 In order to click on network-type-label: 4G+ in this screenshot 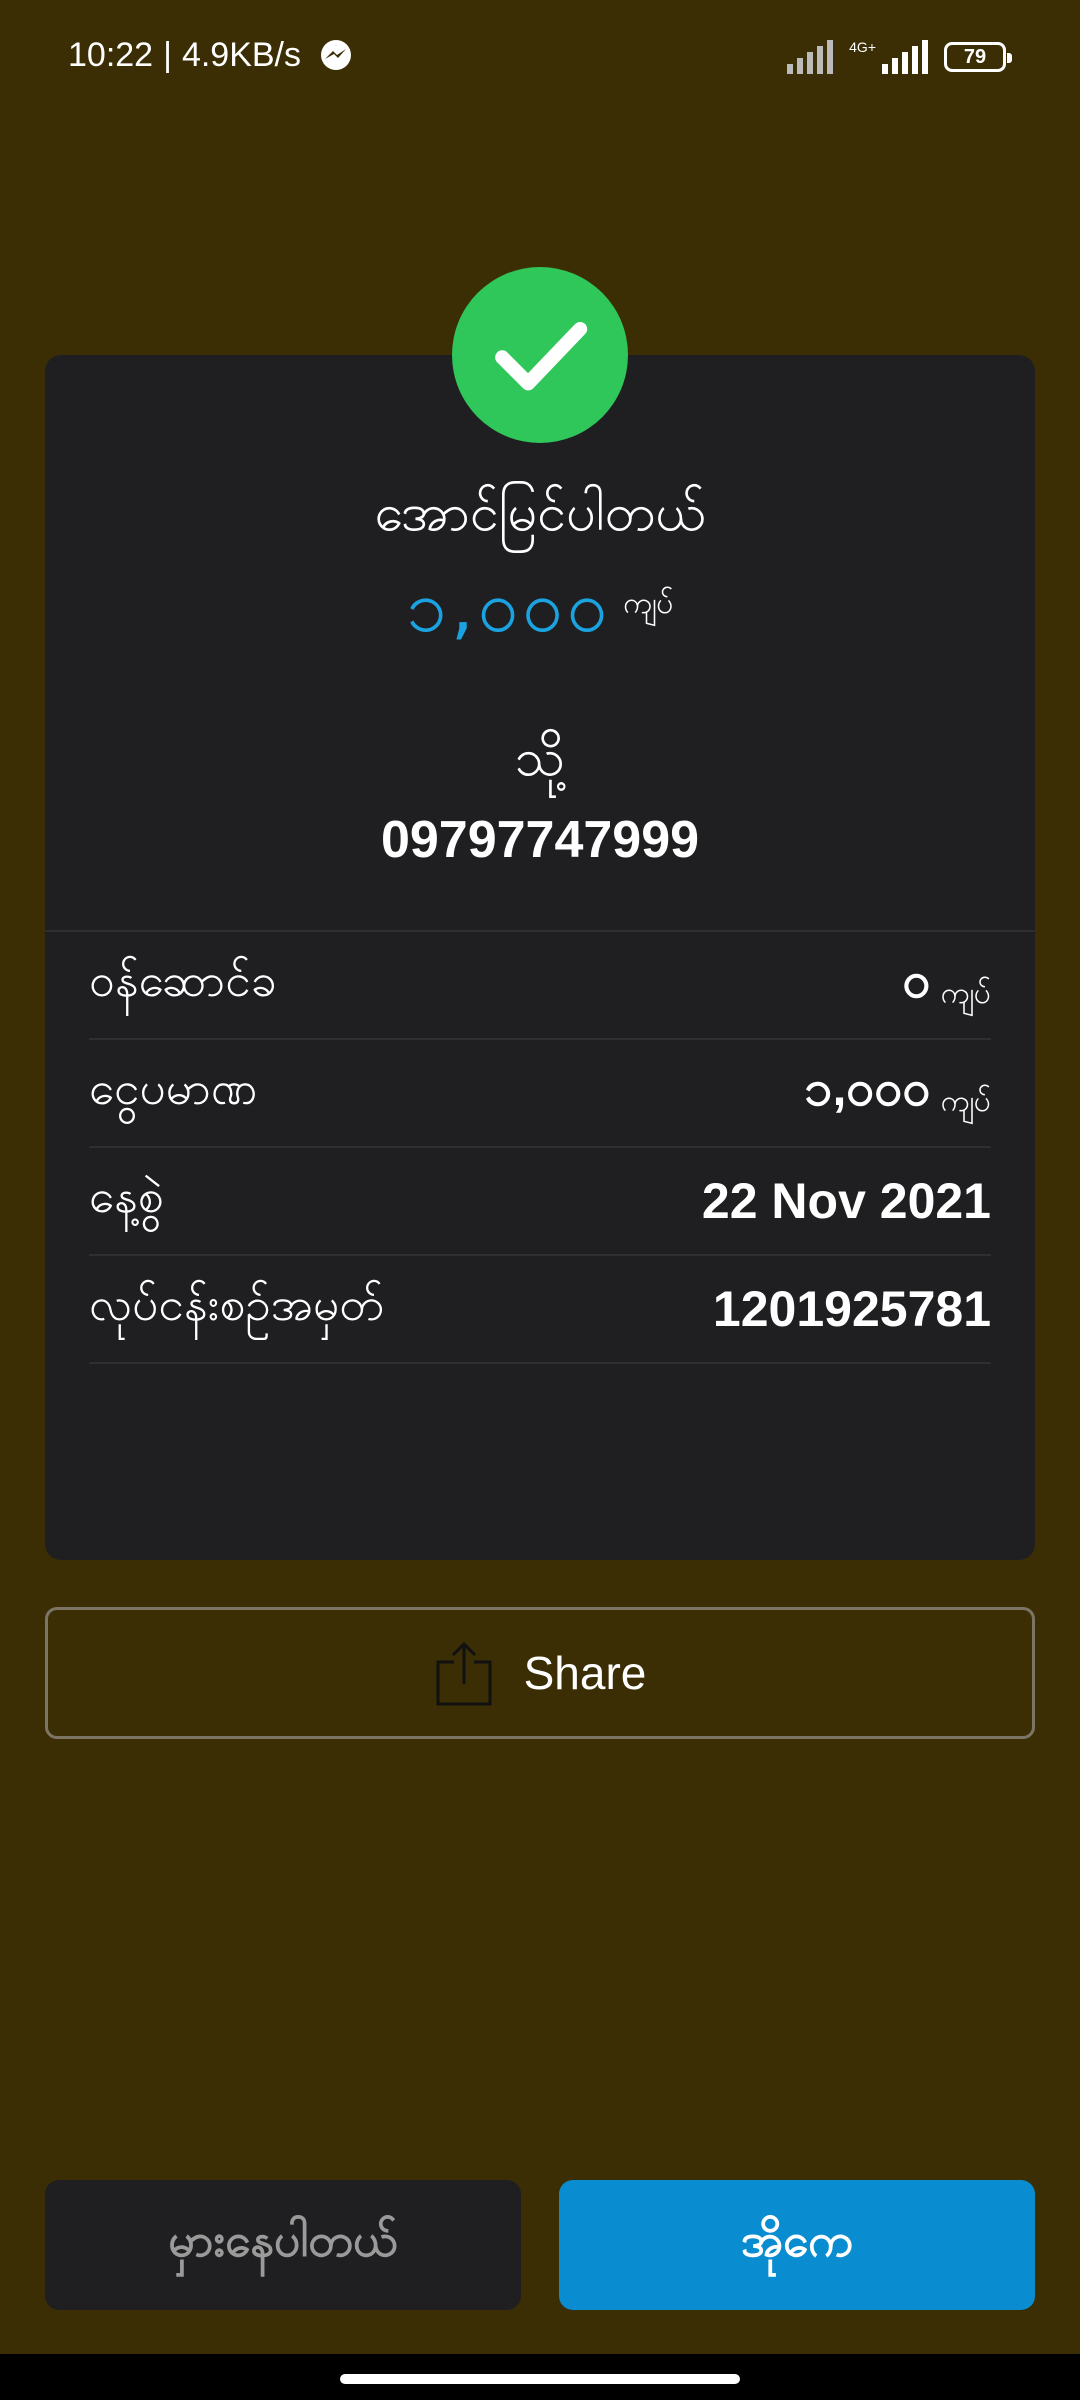, I will do `click(862, 47)`.